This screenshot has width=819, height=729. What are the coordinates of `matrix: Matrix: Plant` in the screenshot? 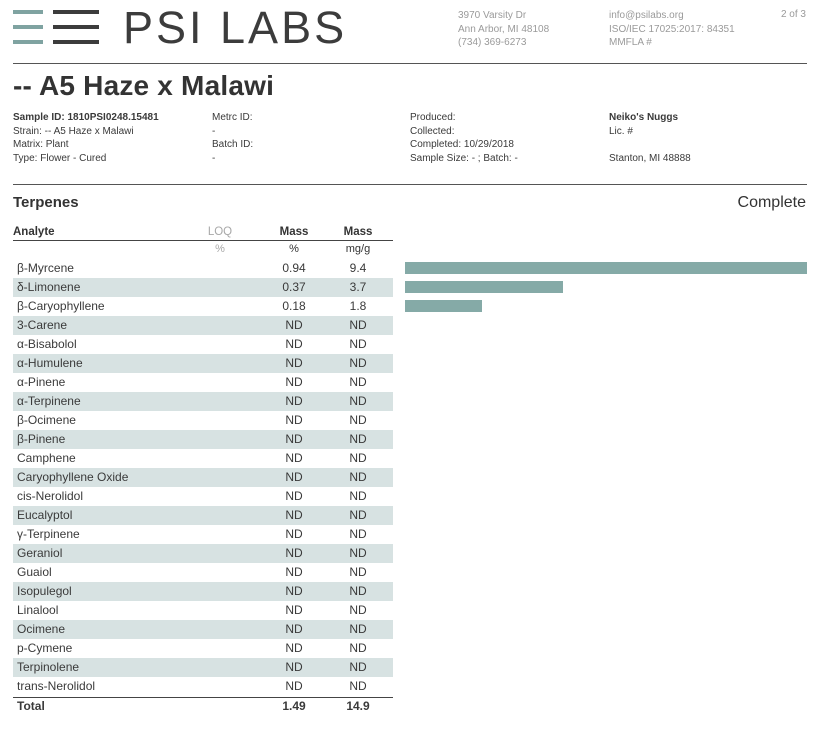 It's located at (41, 144).